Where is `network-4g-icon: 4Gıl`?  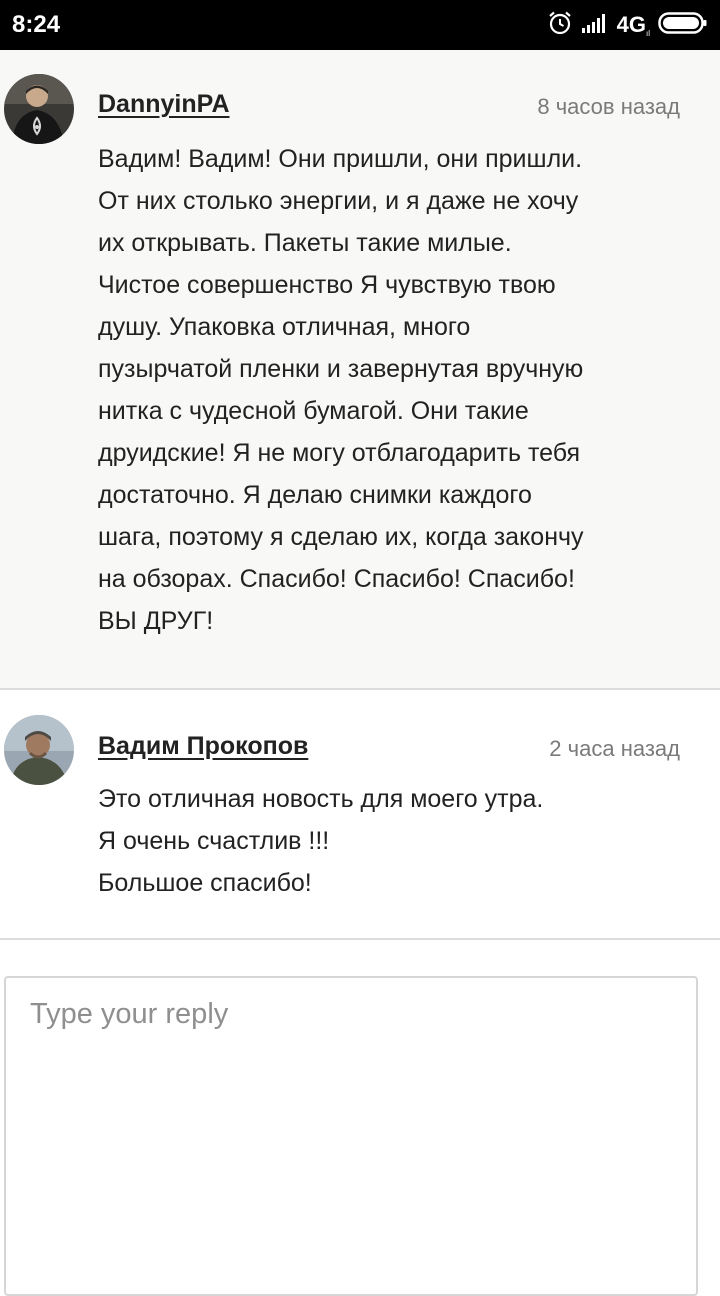
network-4g-icon: 4Gıl is located at coordinates (633, 25).